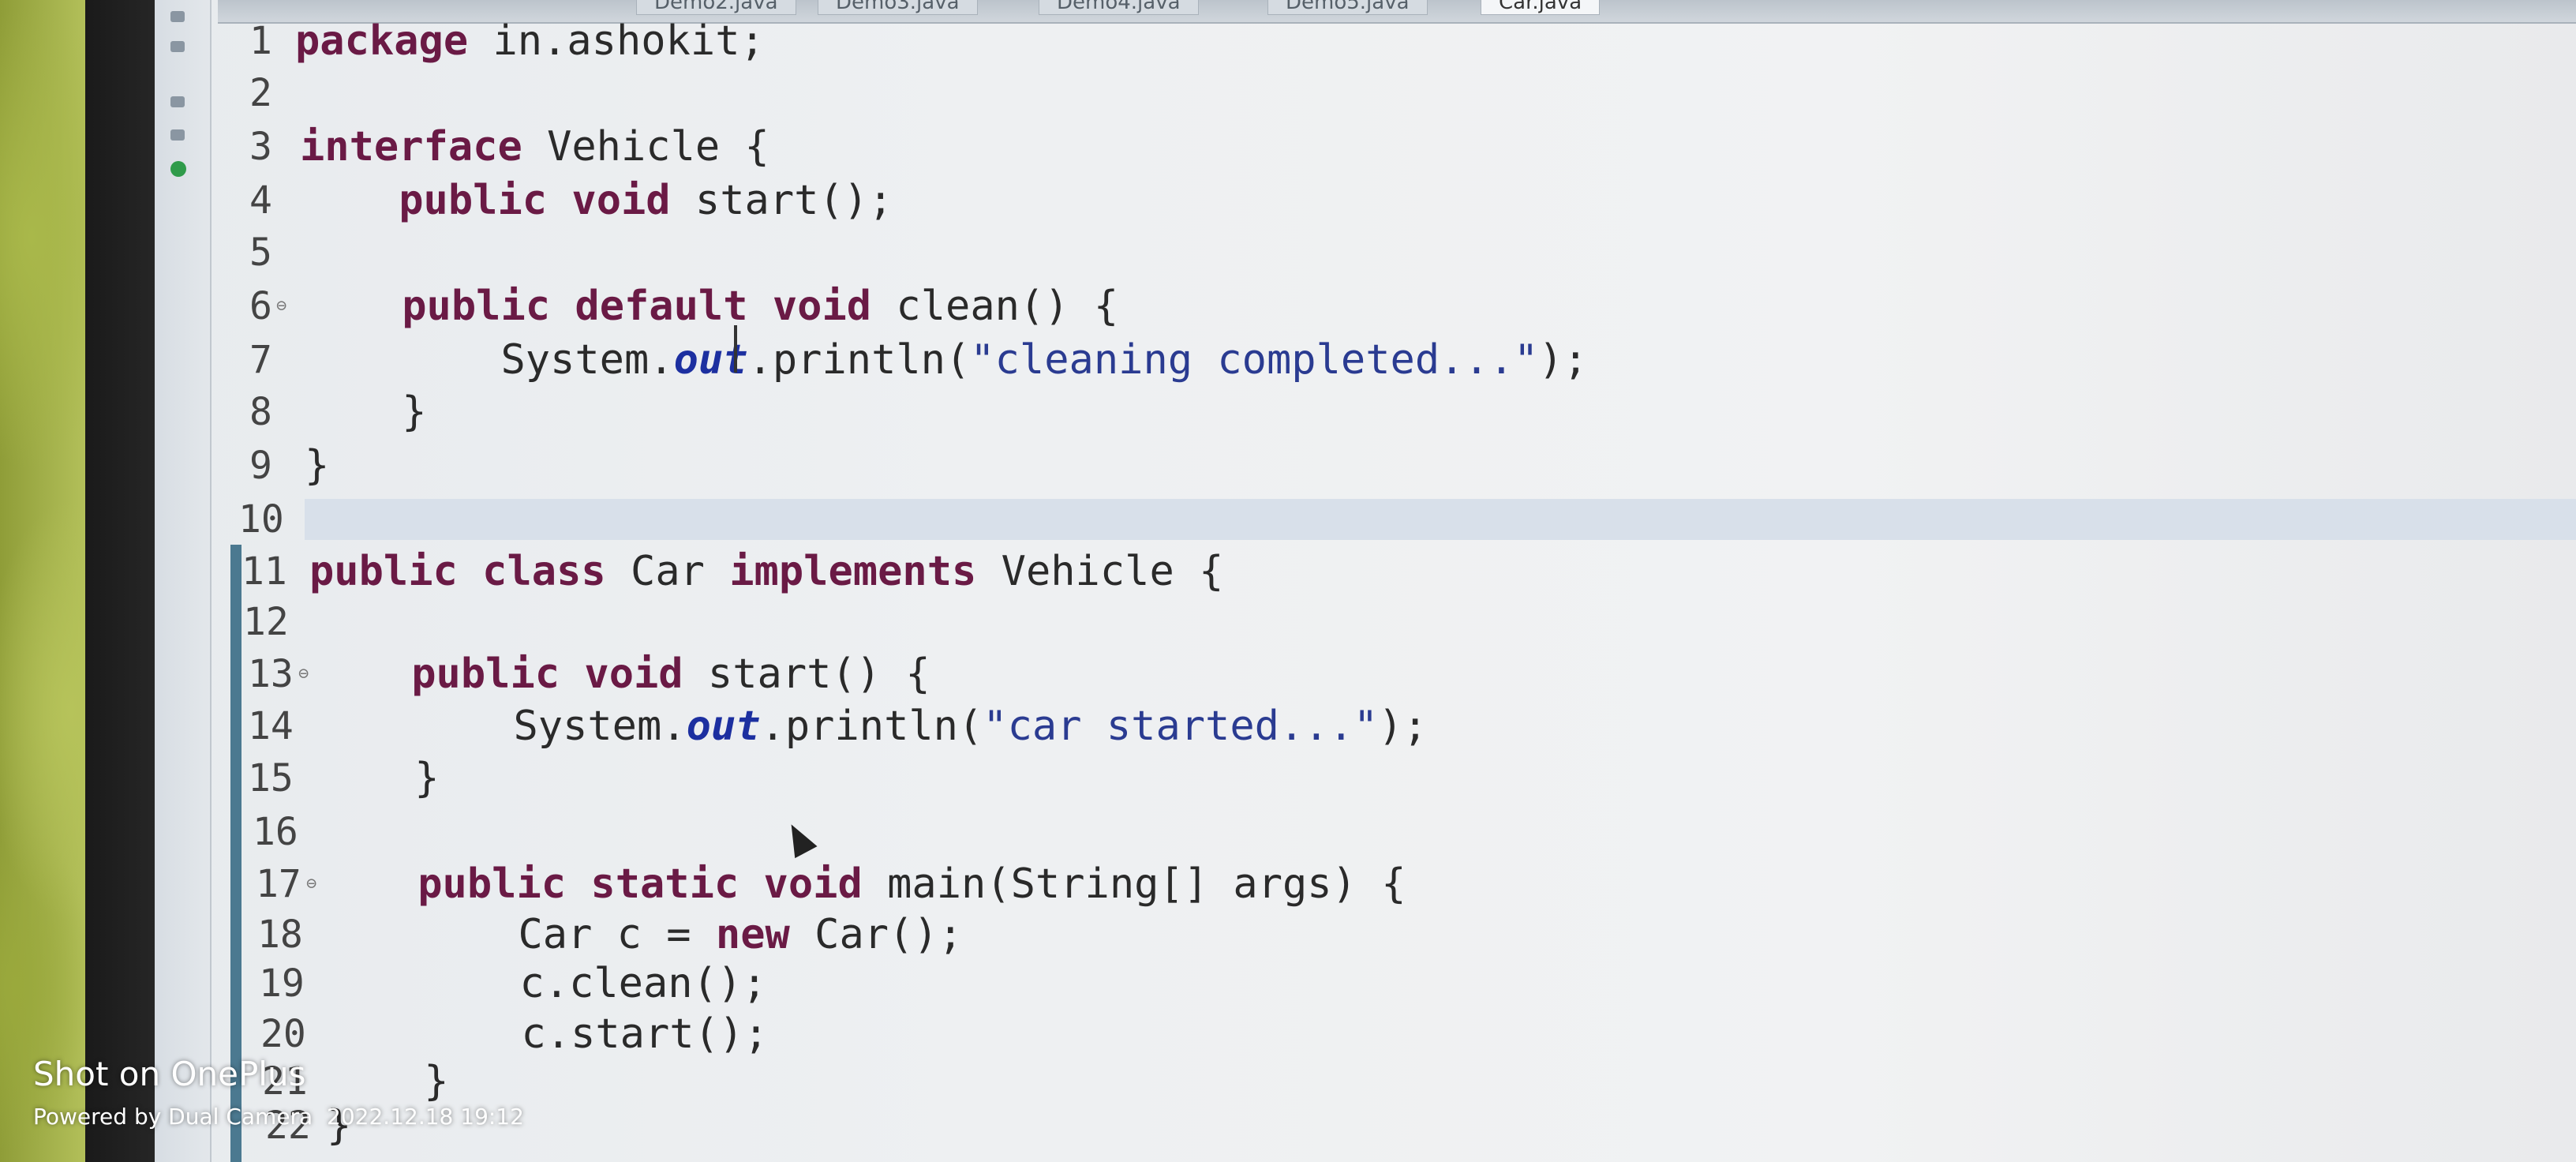  Describe the element at coordinates (1440, 519) in the screenshot. I see `current-line-highlight` at that location.